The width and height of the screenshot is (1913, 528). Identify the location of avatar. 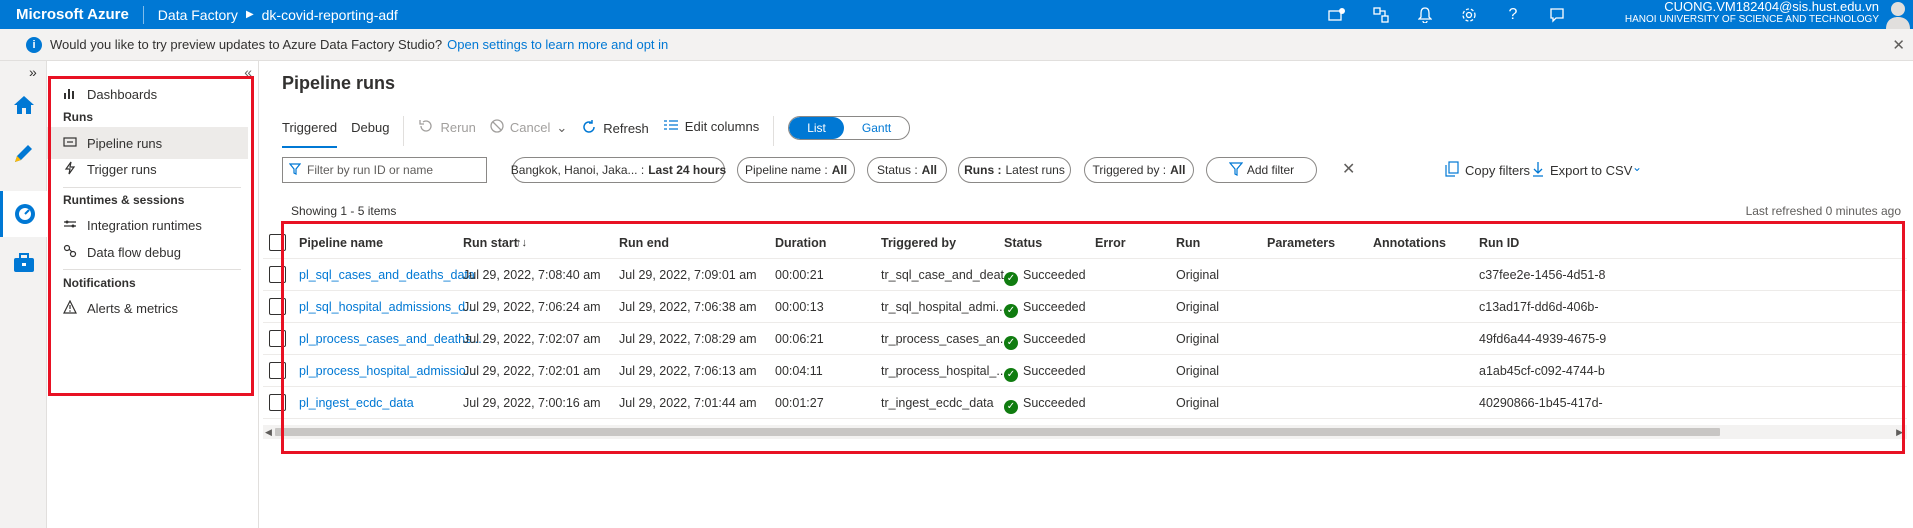
(1898, 14).